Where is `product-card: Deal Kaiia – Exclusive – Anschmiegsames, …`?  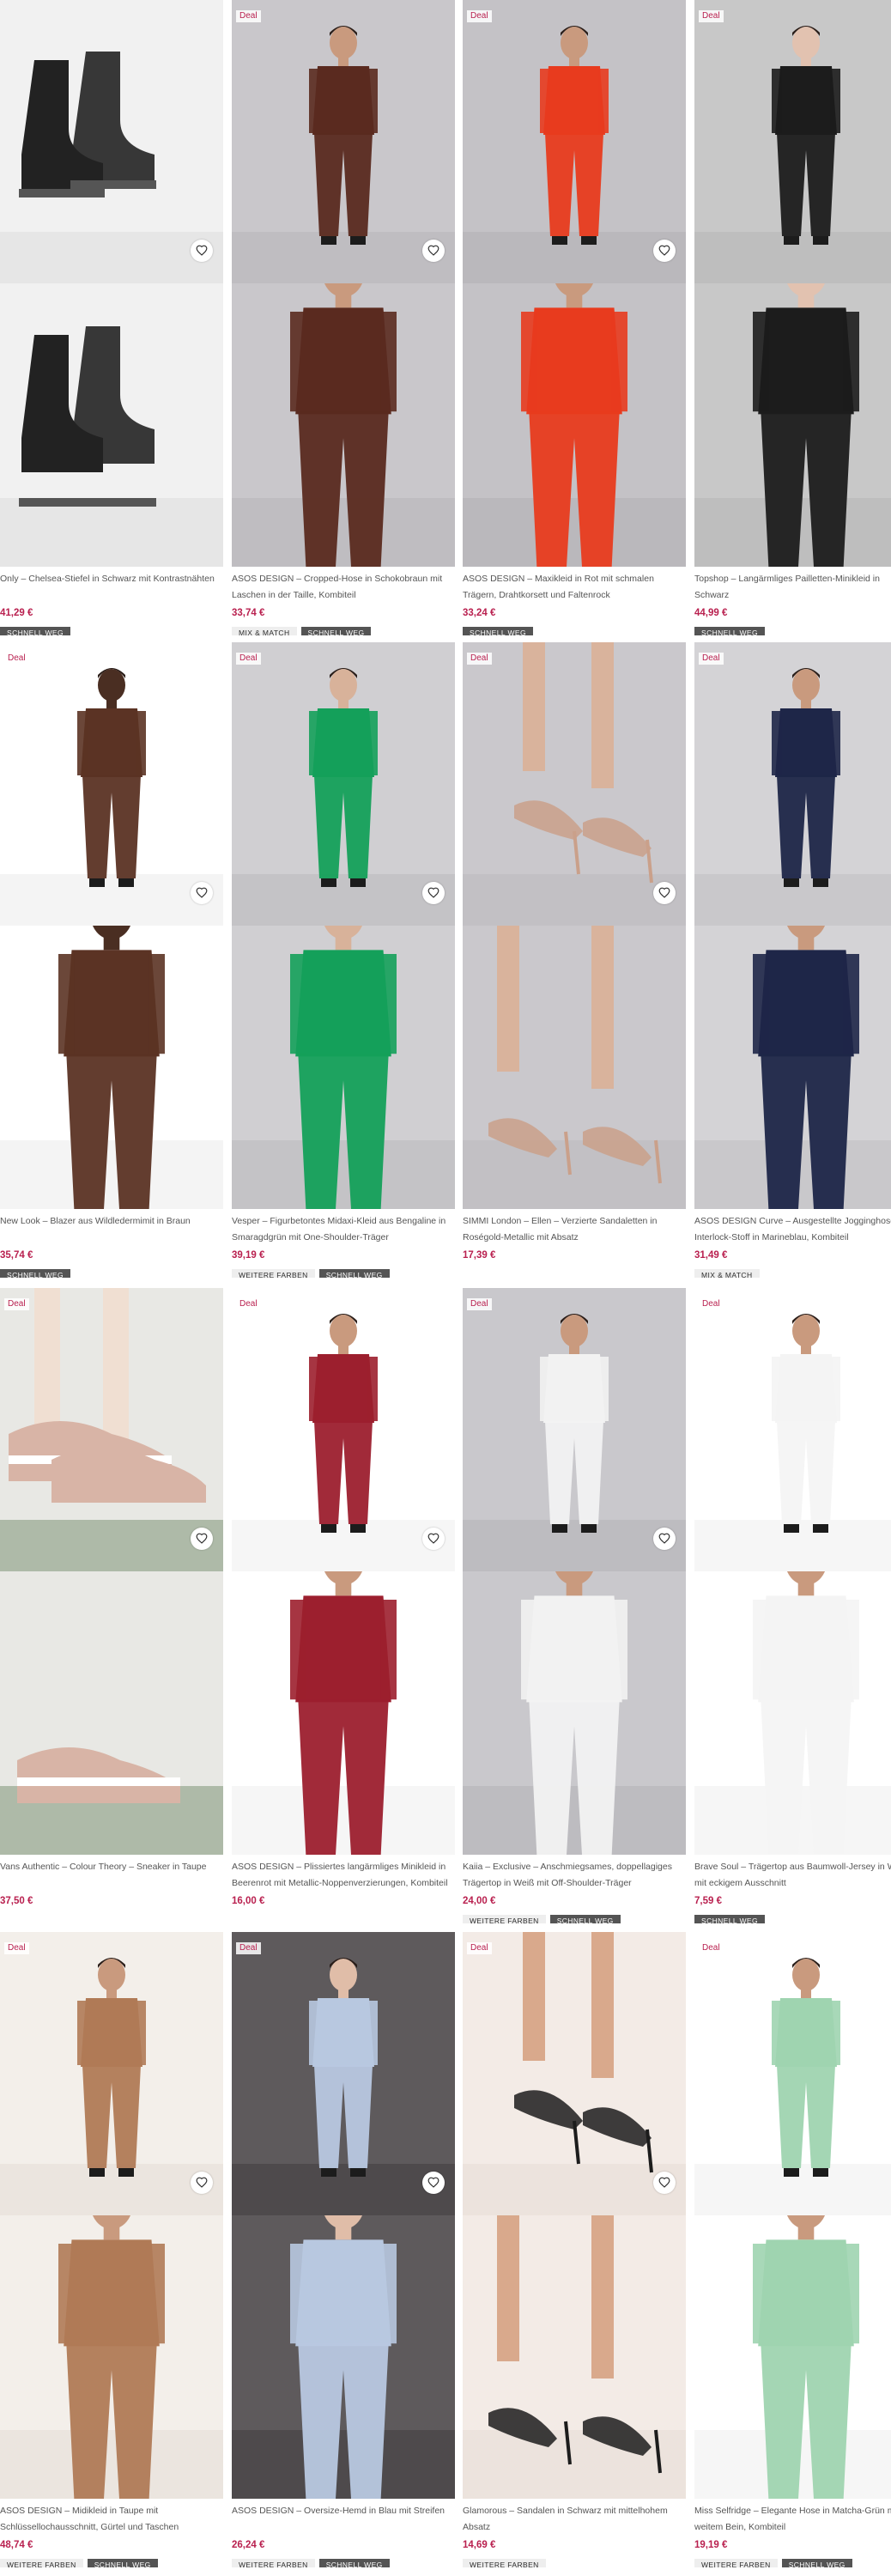 product-card: Deal Kaiia – Exclusive – Anschmiegsames, … is located at coordinates (574, 1605).